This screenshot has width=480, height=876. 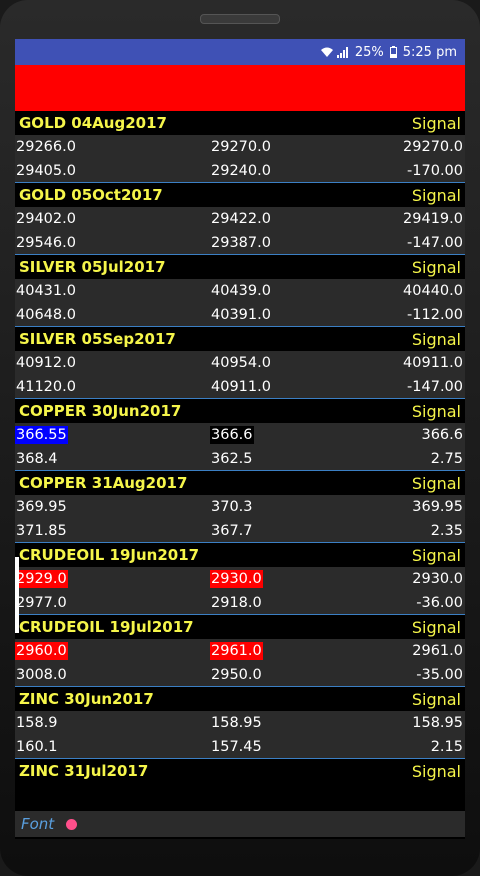 What do you see at coordinates (437, 579) in the screenshot?
I see `price-cell-3: 2930.0` at bounding box center [437, 579].